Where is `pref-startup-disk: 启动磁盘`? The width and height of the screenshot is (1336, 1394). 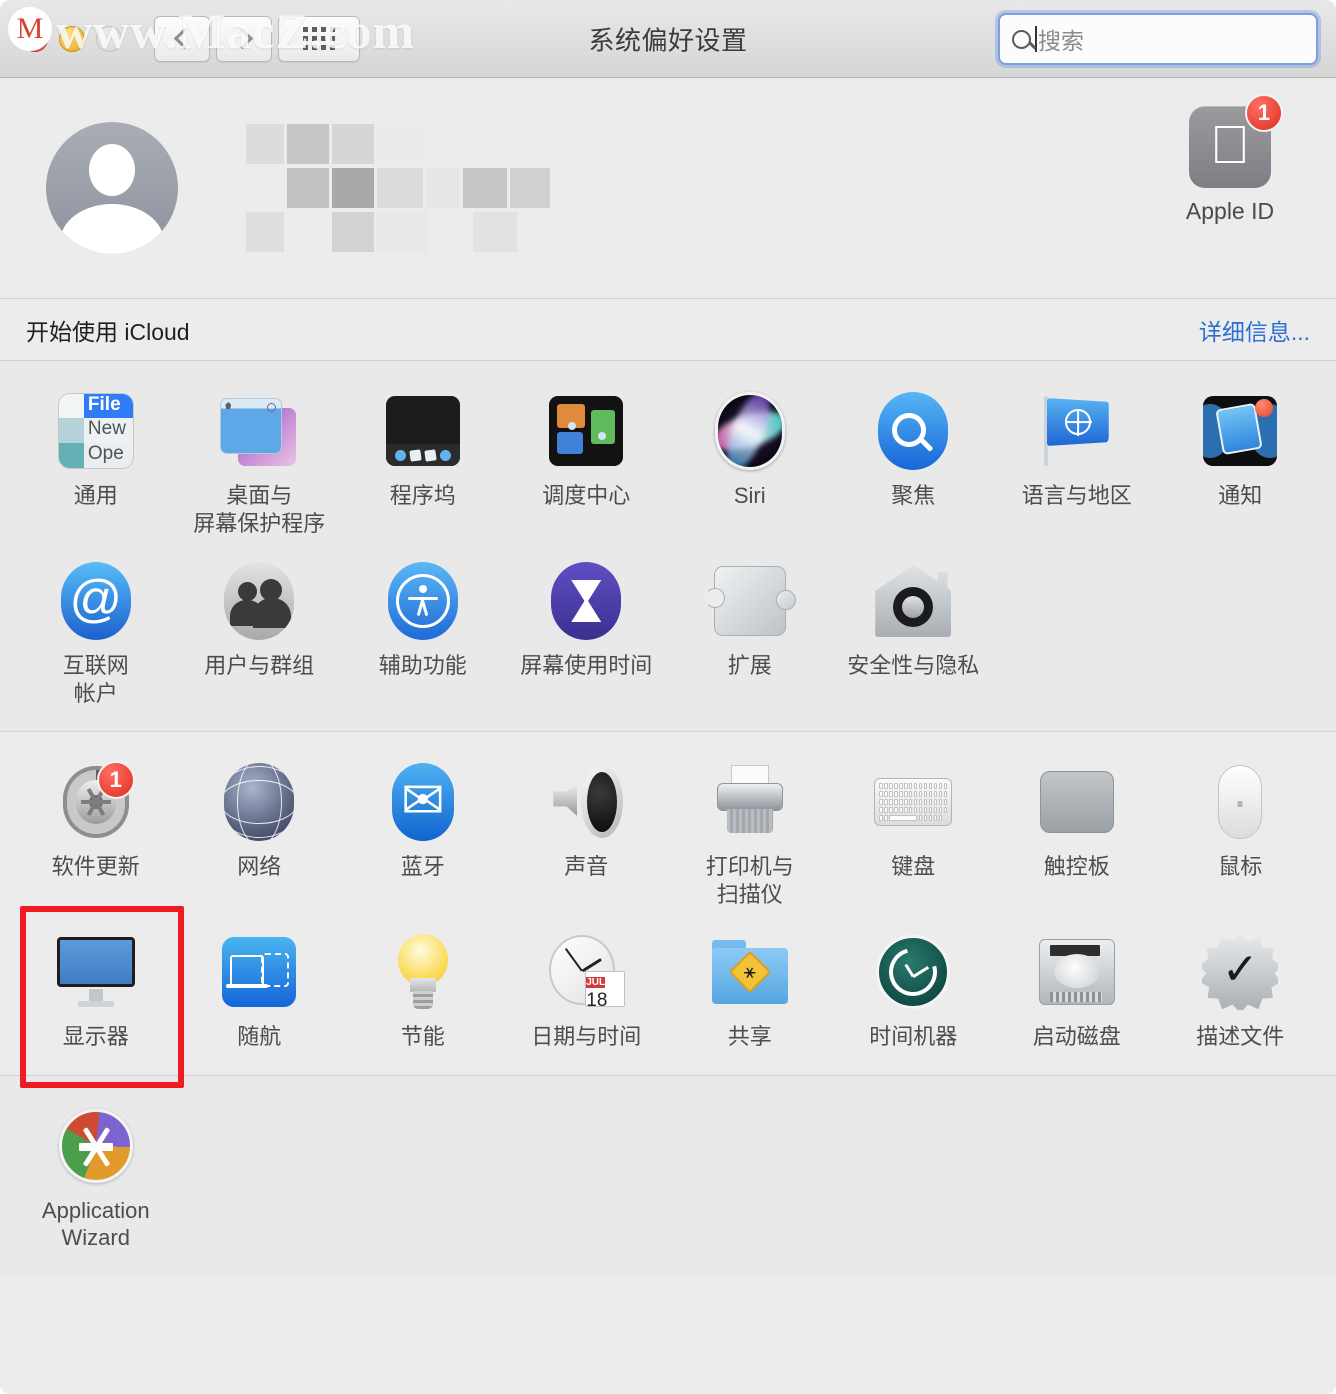 pref-startup-disk: 启动磁盘 is located at coordinates (1077, 991).